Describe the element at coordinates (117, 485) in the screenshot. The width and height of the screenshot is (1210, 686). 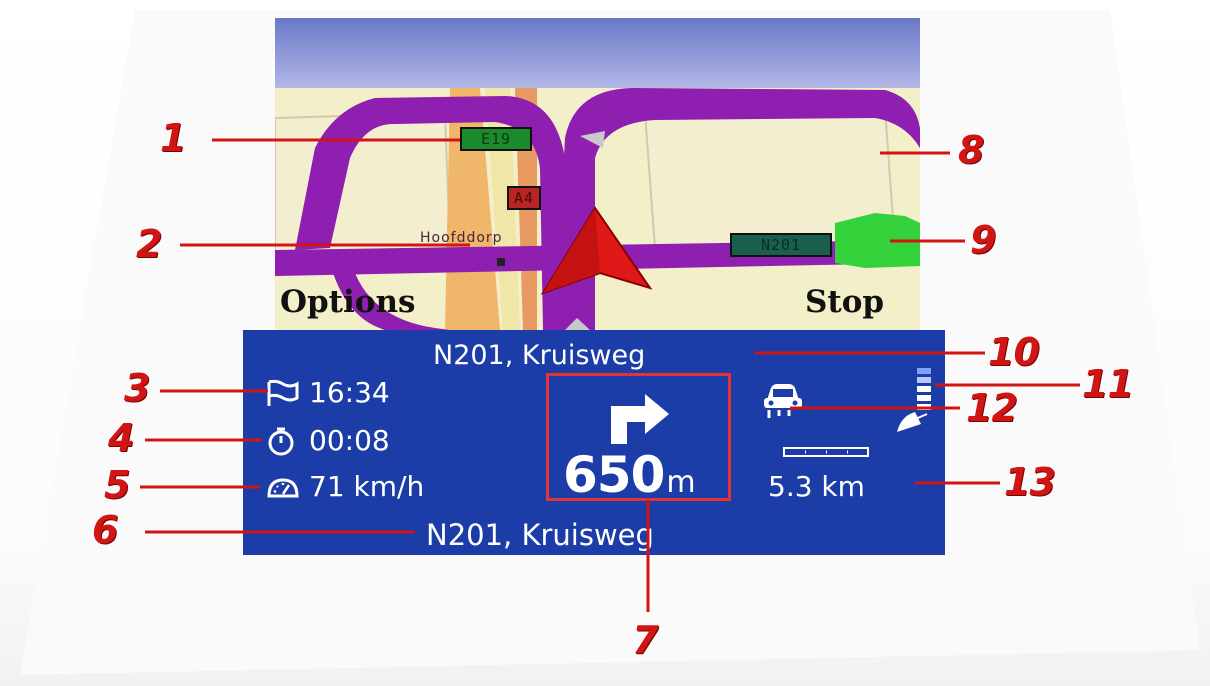
I see `callout-5: 5` at that location.